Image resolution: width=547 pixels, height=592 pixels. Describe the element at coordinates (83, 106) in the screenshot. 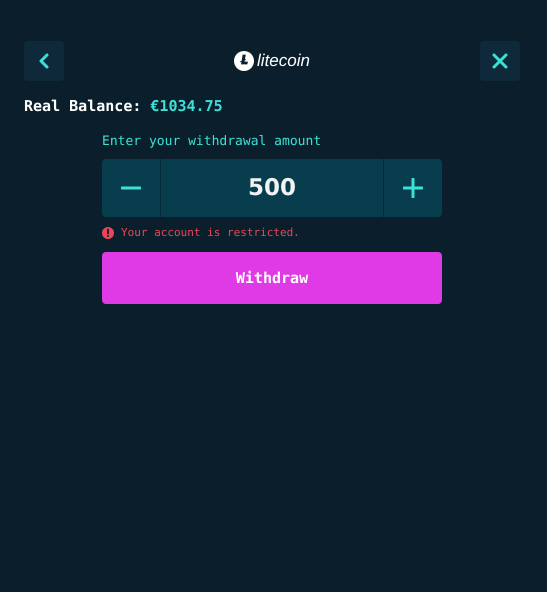

I see `balance-label: Real Balance:` at that location.